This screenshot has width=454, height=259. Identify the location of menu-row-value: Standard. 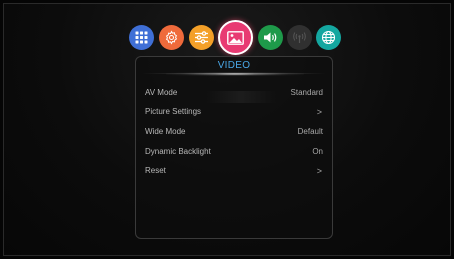
(306, 92).